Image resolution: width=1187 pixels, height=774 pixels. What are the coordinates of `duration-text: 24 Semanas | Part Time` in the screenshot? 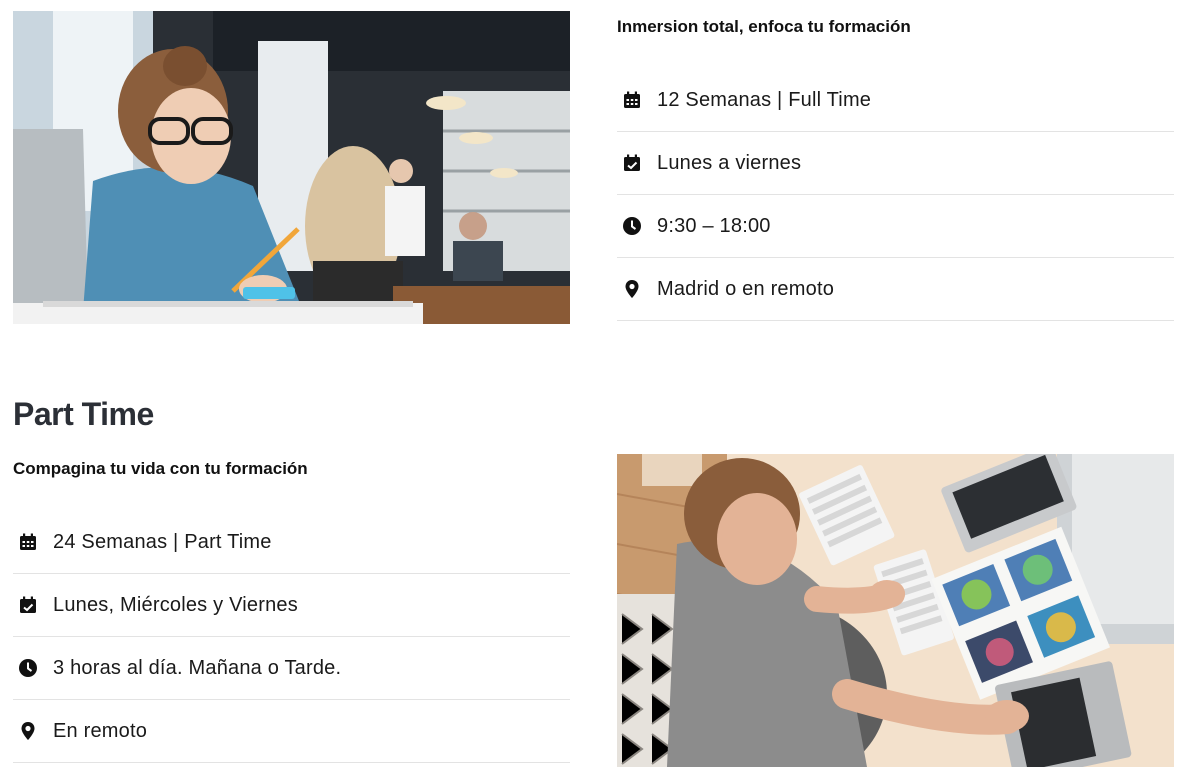 It's located at (162, 541).